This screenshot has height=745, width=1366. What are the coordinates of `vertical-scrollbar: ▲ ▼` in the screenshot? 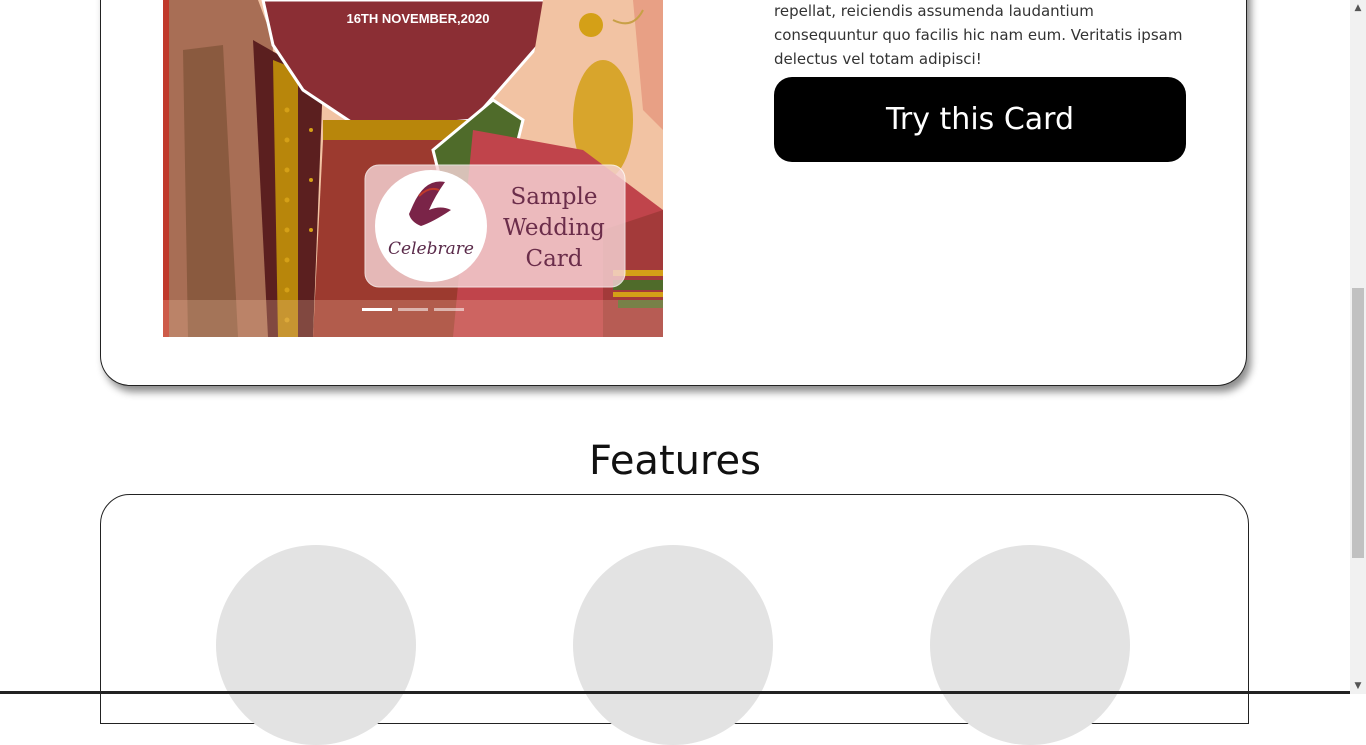 It's located at (1358, 347).